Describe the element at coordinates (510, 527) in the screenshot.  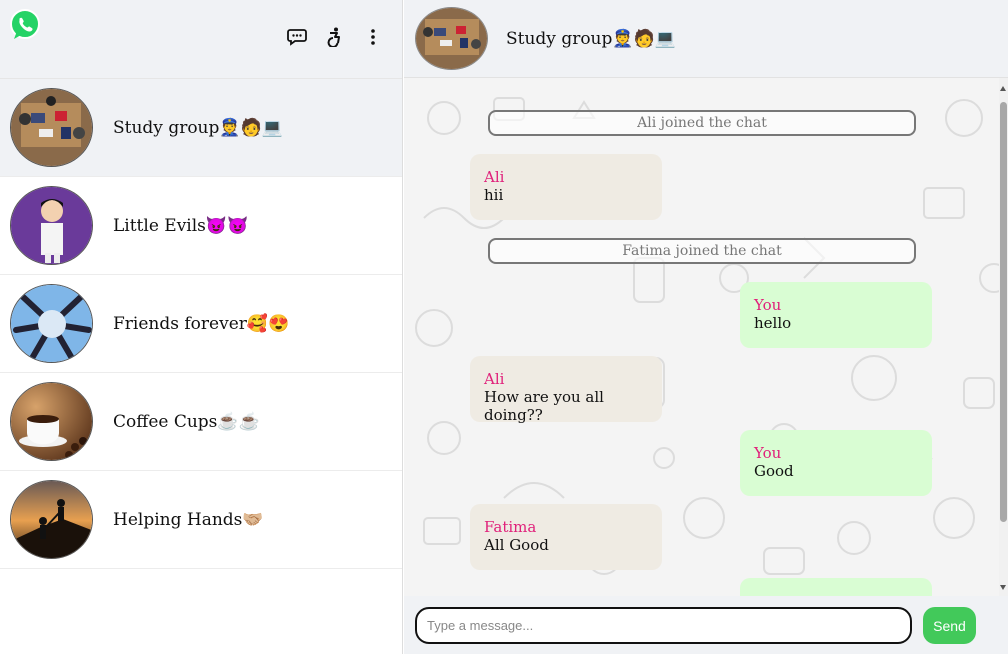
I see `message-sender: Fatima` at that location.